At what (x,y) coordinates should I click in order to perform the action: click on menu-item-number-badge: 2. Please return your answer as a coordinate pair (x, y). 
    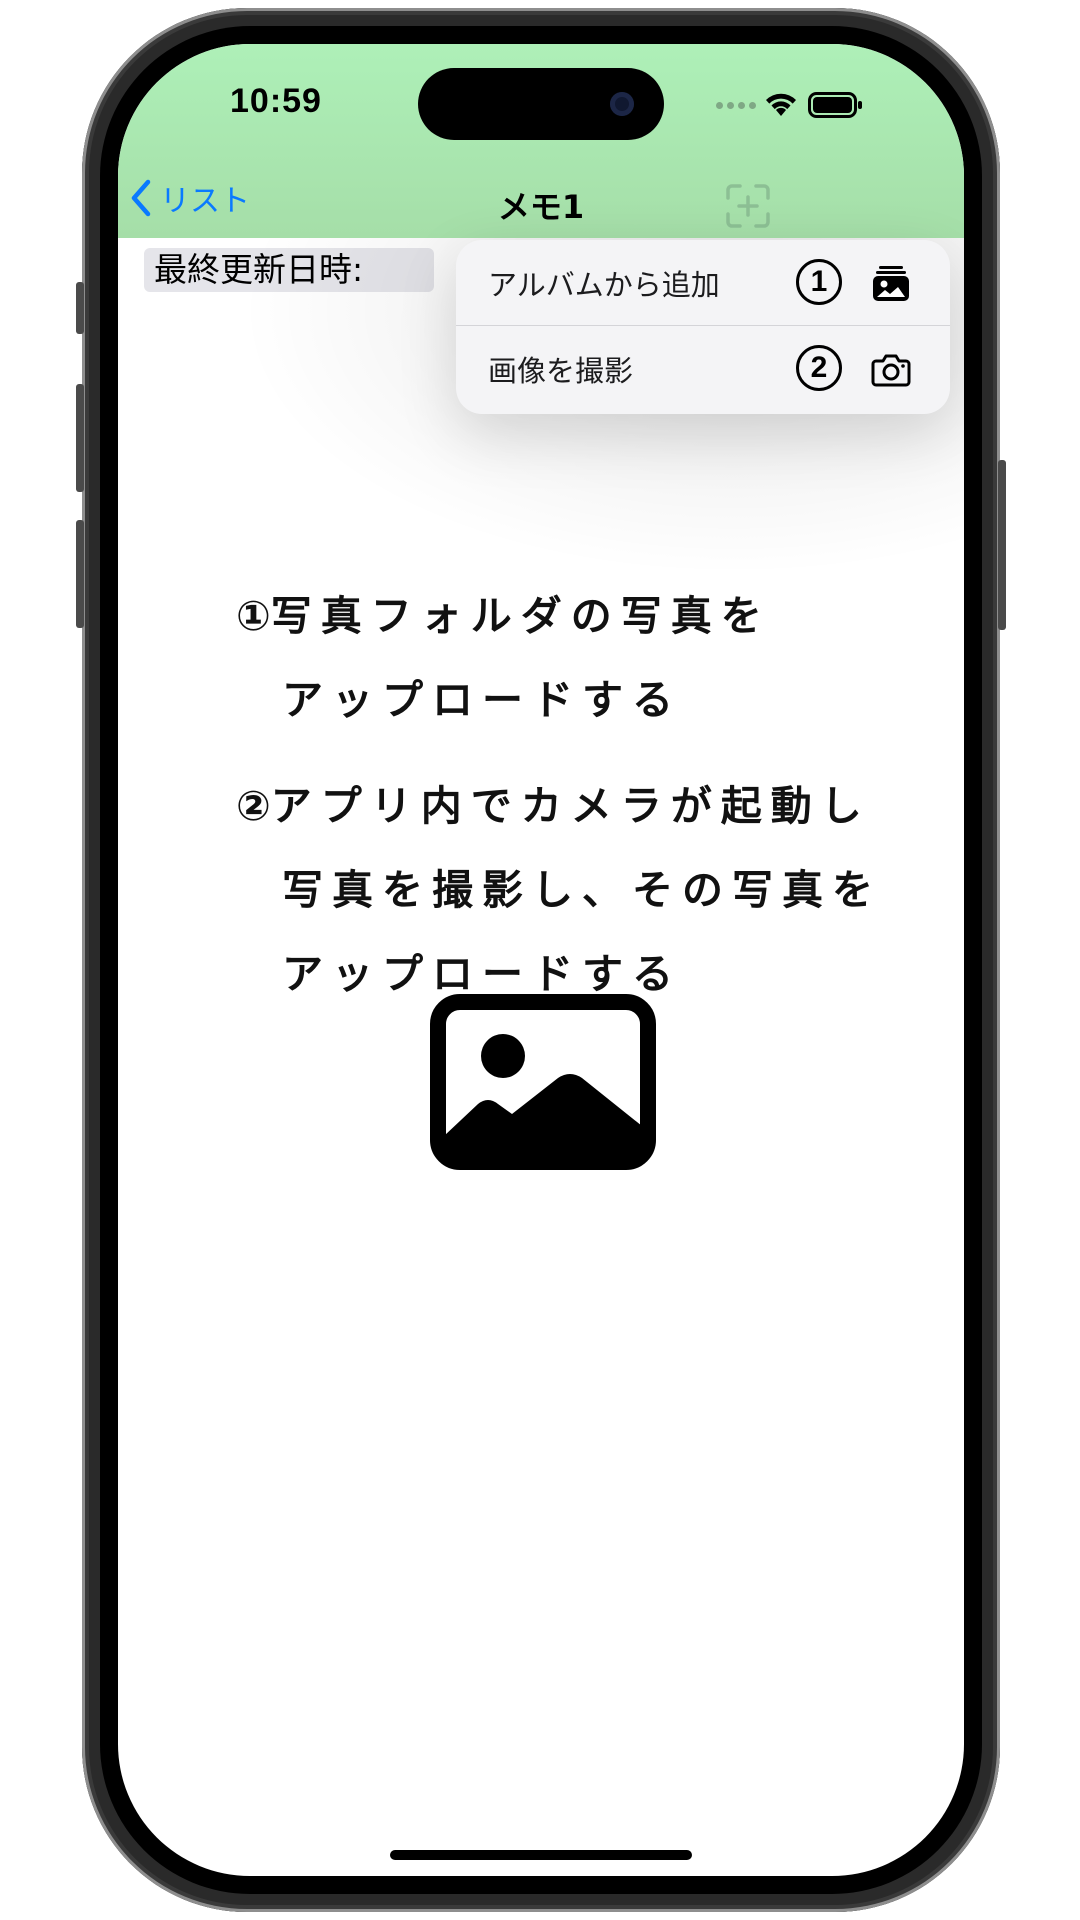
    Looking at the image, I should click on (819, 368).